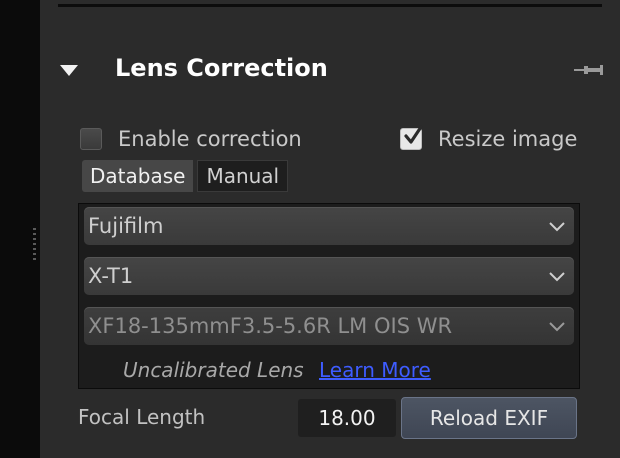 The height and width of the screenshot is (458, 620). Describe the element at coordinates (138, 176) in the screenshot. I see `tab-database: Database` at that location.